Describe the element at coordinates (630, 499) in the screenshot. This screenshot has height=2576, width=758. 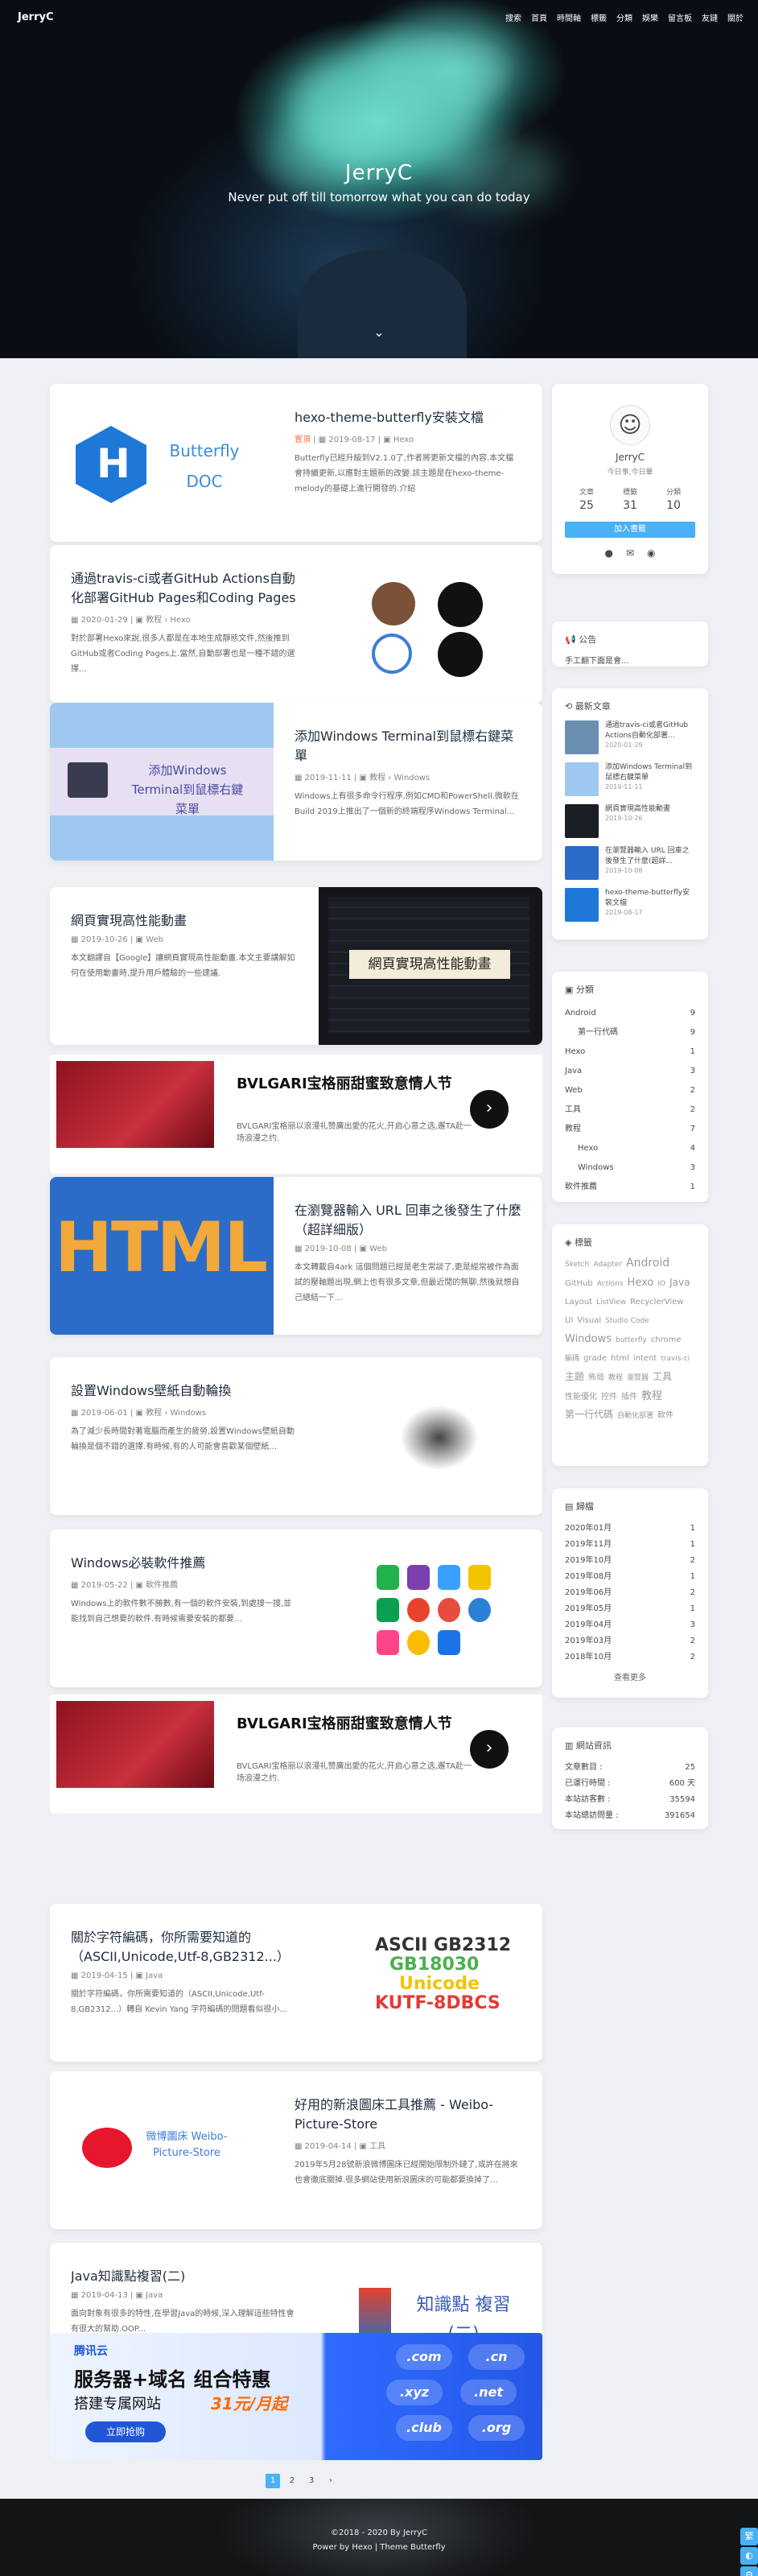
I see `author-stat: 標籤 31` at that location.